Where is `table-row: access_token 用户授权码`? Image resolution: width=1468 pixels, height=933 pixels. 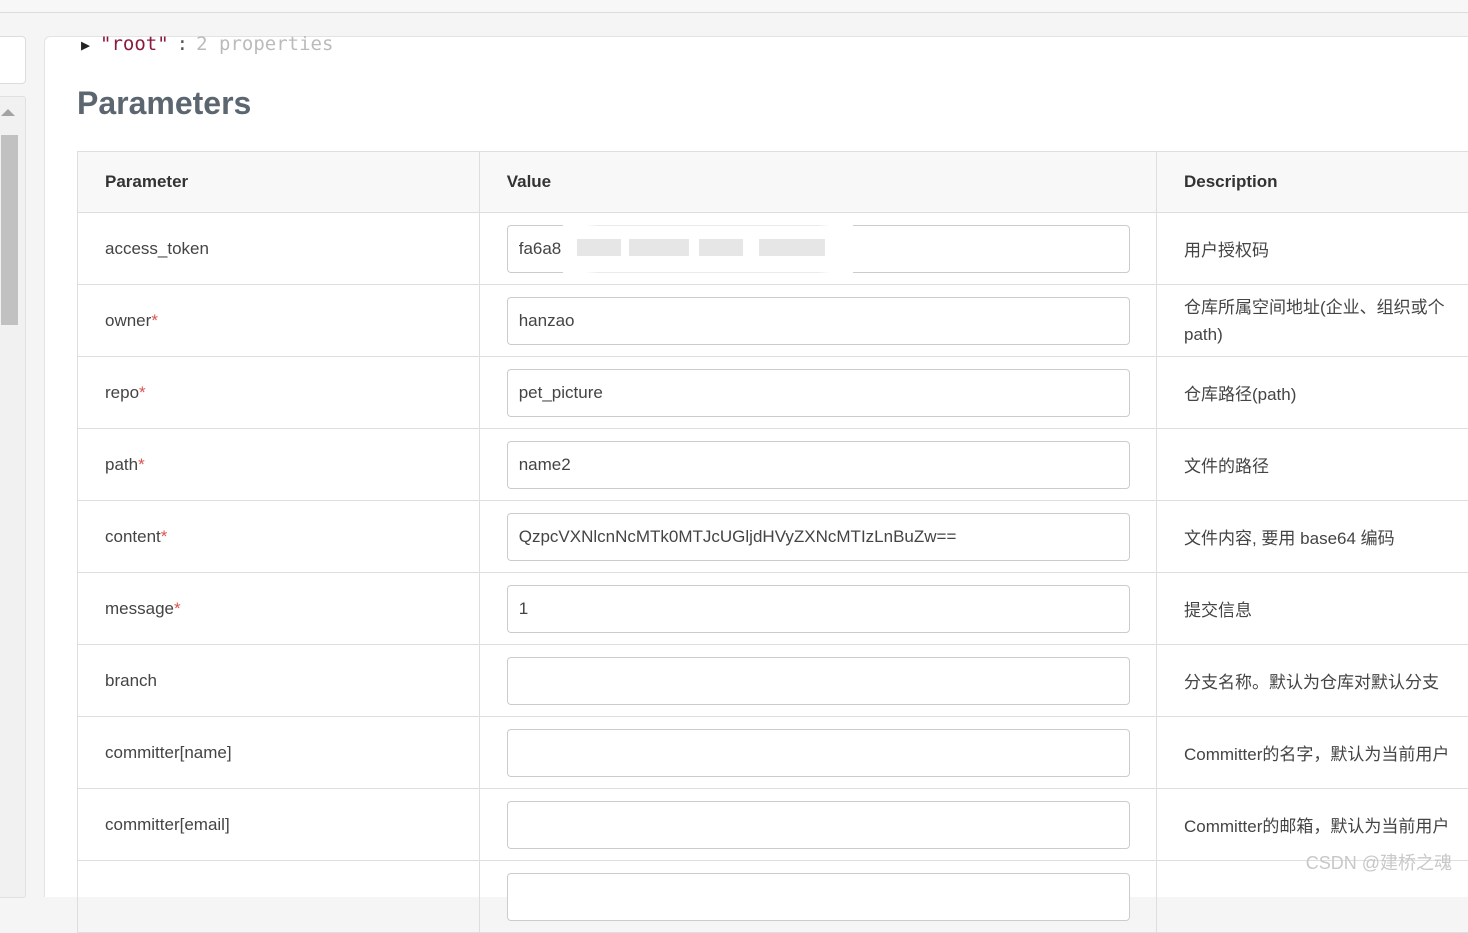
table-row: access_token 用户授权码 is located at coordinates (773, 249).